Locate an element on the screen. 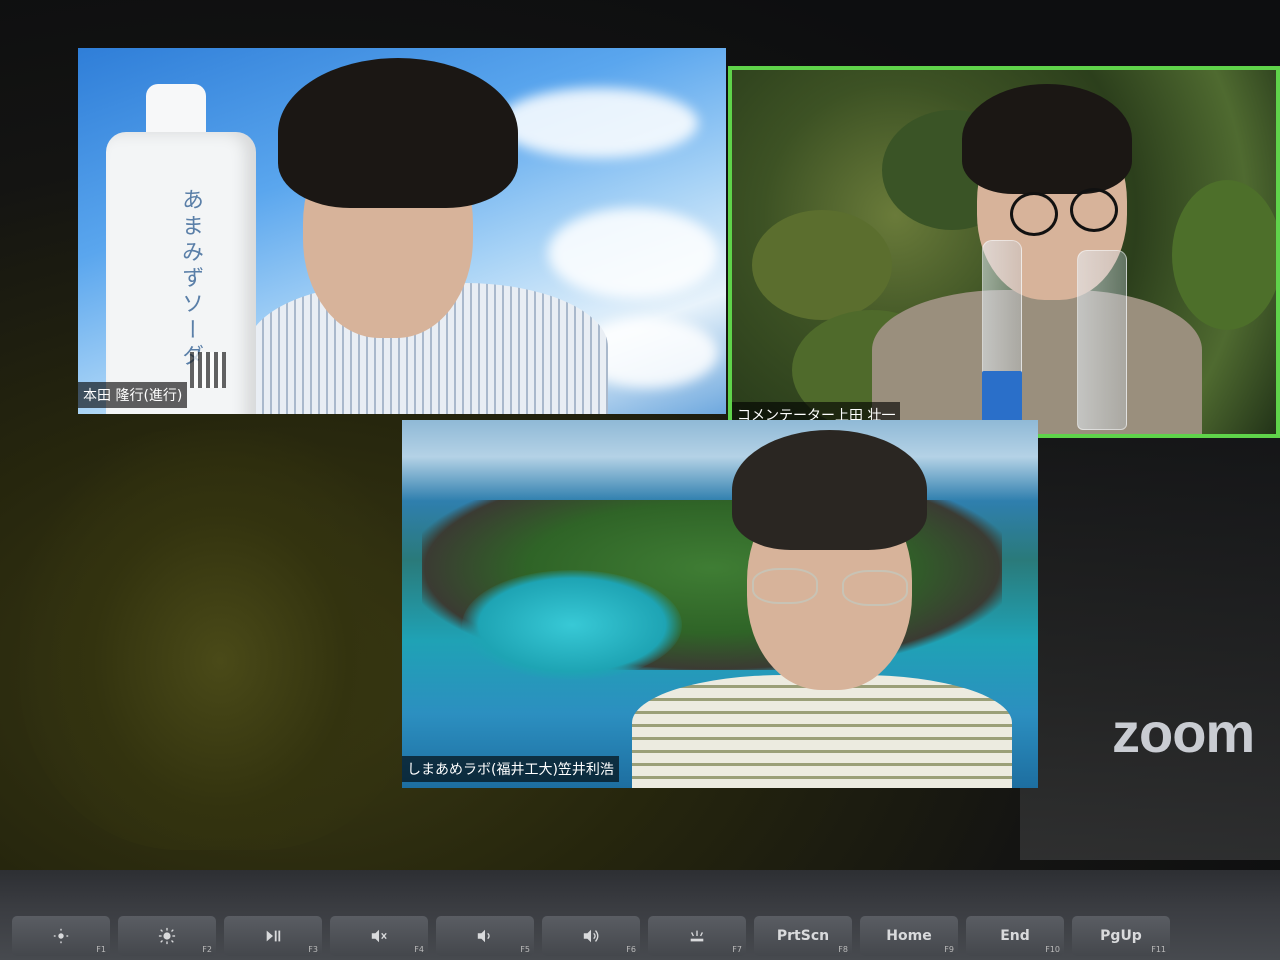 This screenshot has width=1280, height=960. key-pgup: PgUp F11 is located at coordinates (1121, 936).